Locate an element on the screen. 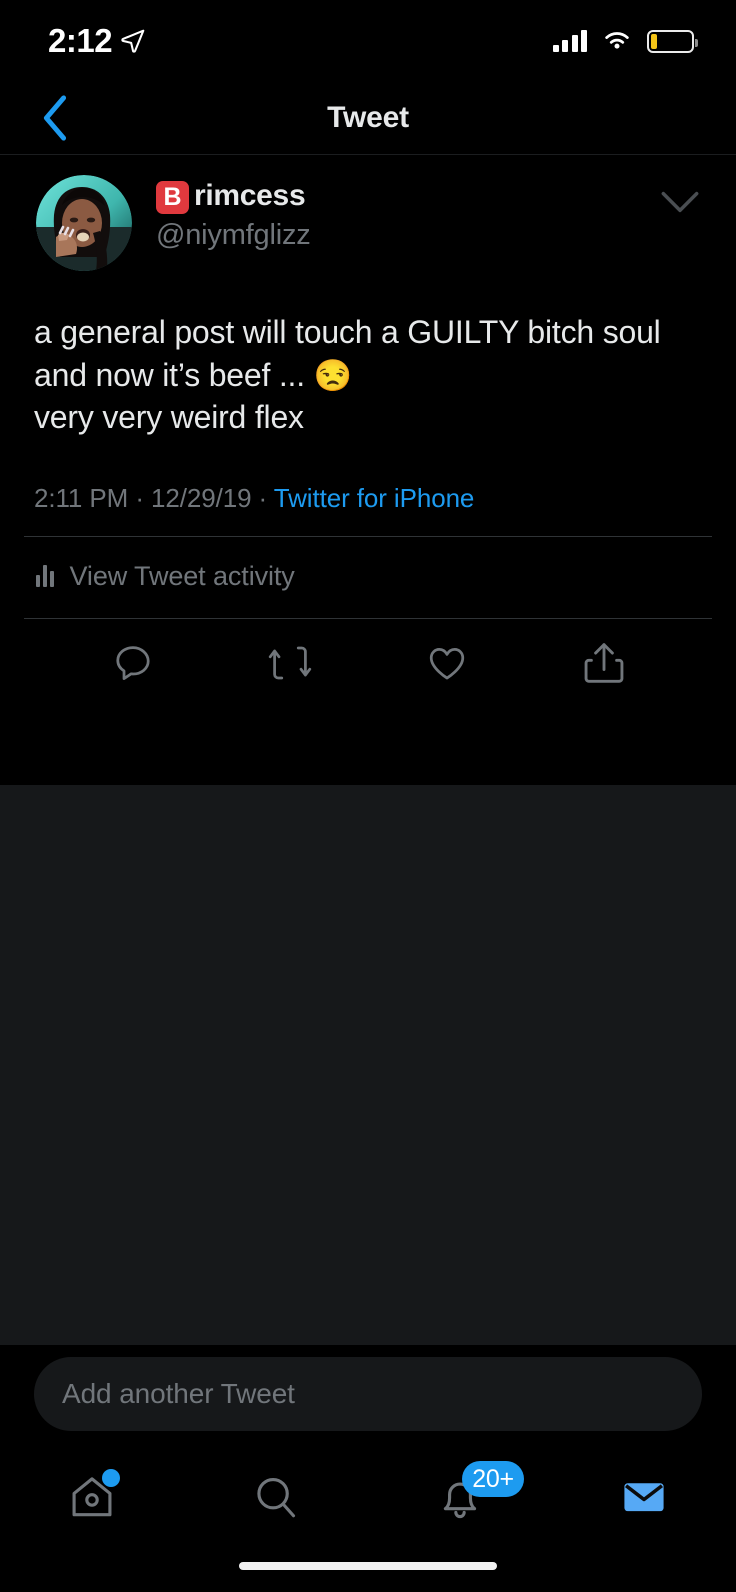  tweet-options-button is located at coordinates (683, 197).